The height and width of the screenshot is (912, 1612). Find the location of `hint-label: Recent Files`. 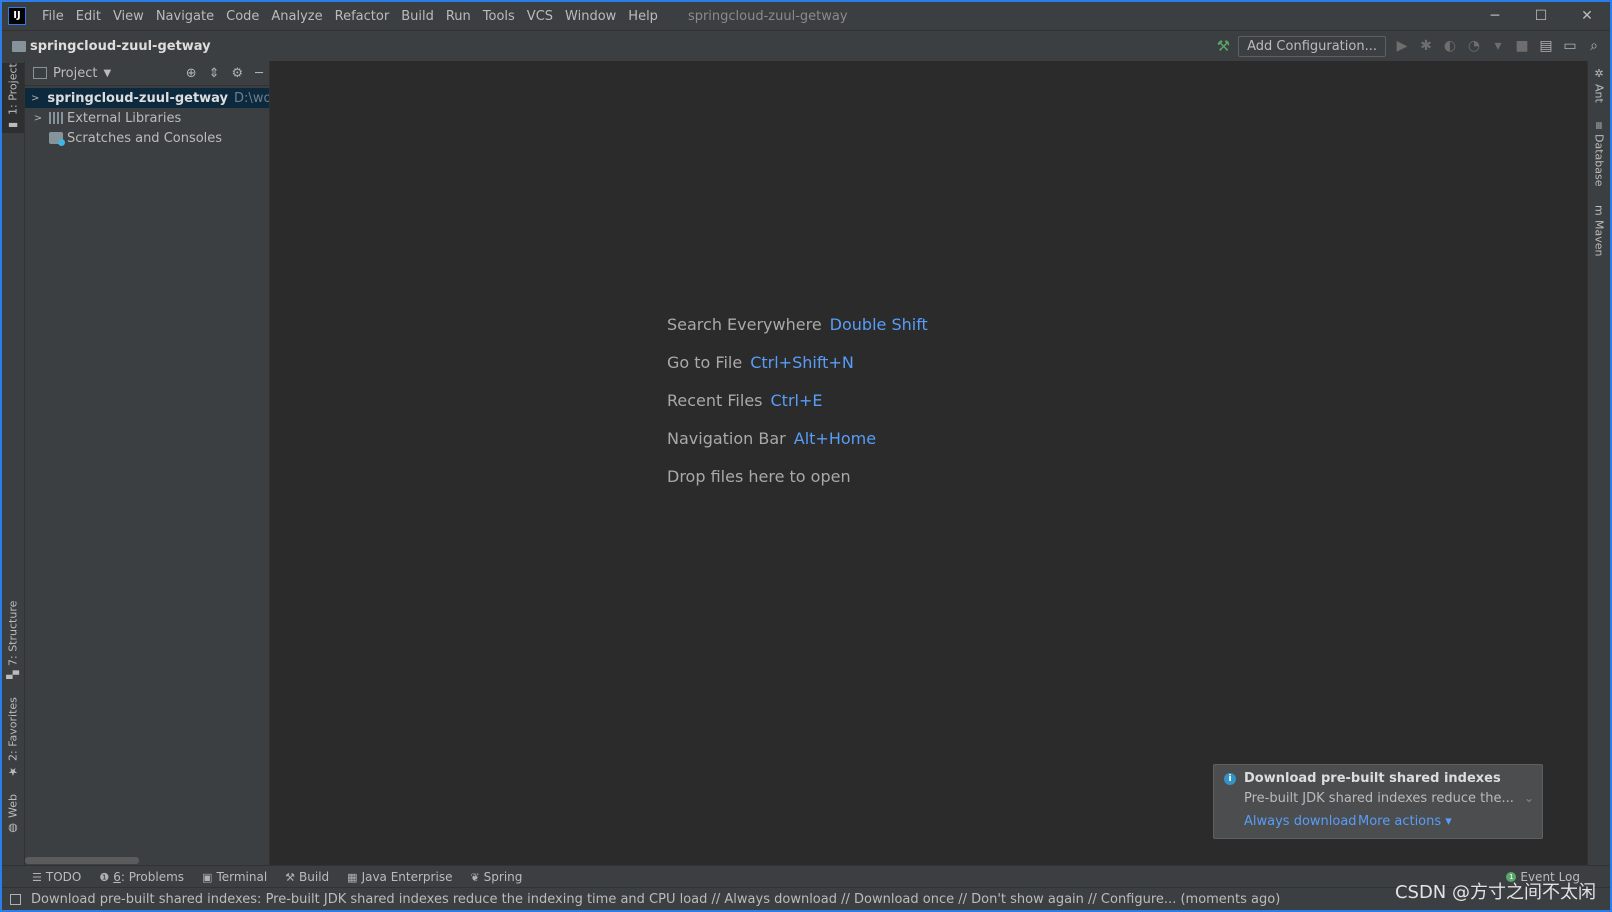

hint-label: Recent Files is located at coordinates (715, 400).